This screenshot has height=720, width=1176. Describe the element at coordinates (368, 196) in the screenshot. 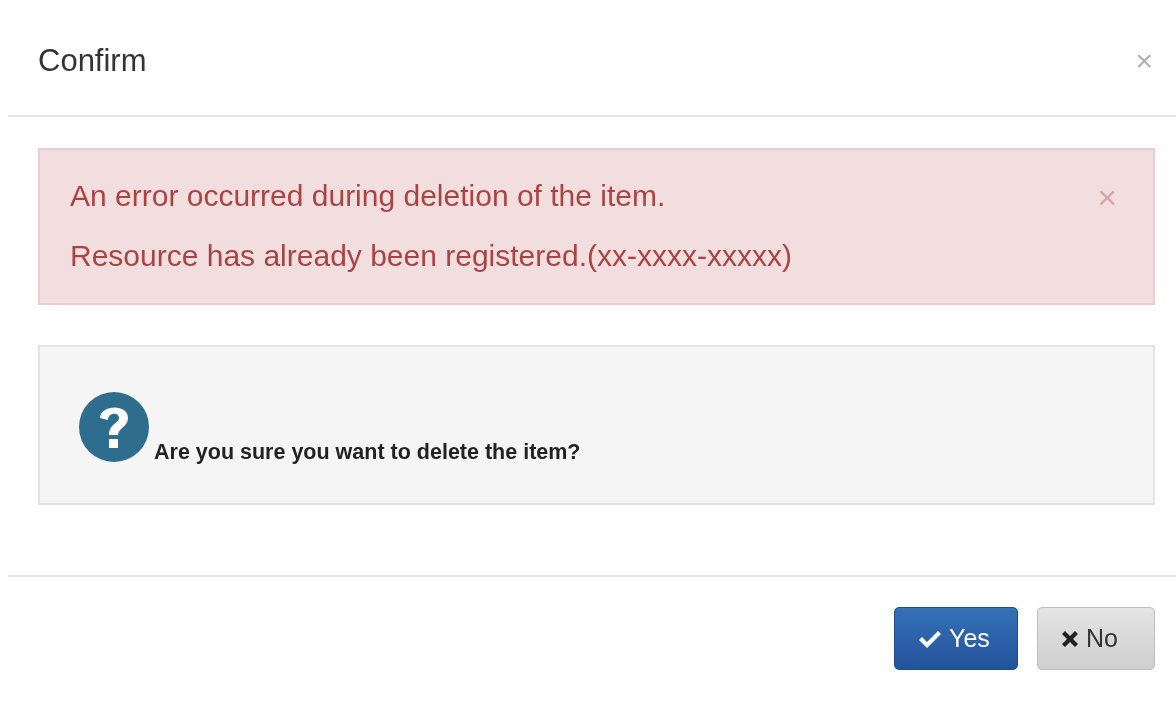

I see `error-message: An error occurred during deletion of the item.` at that location.